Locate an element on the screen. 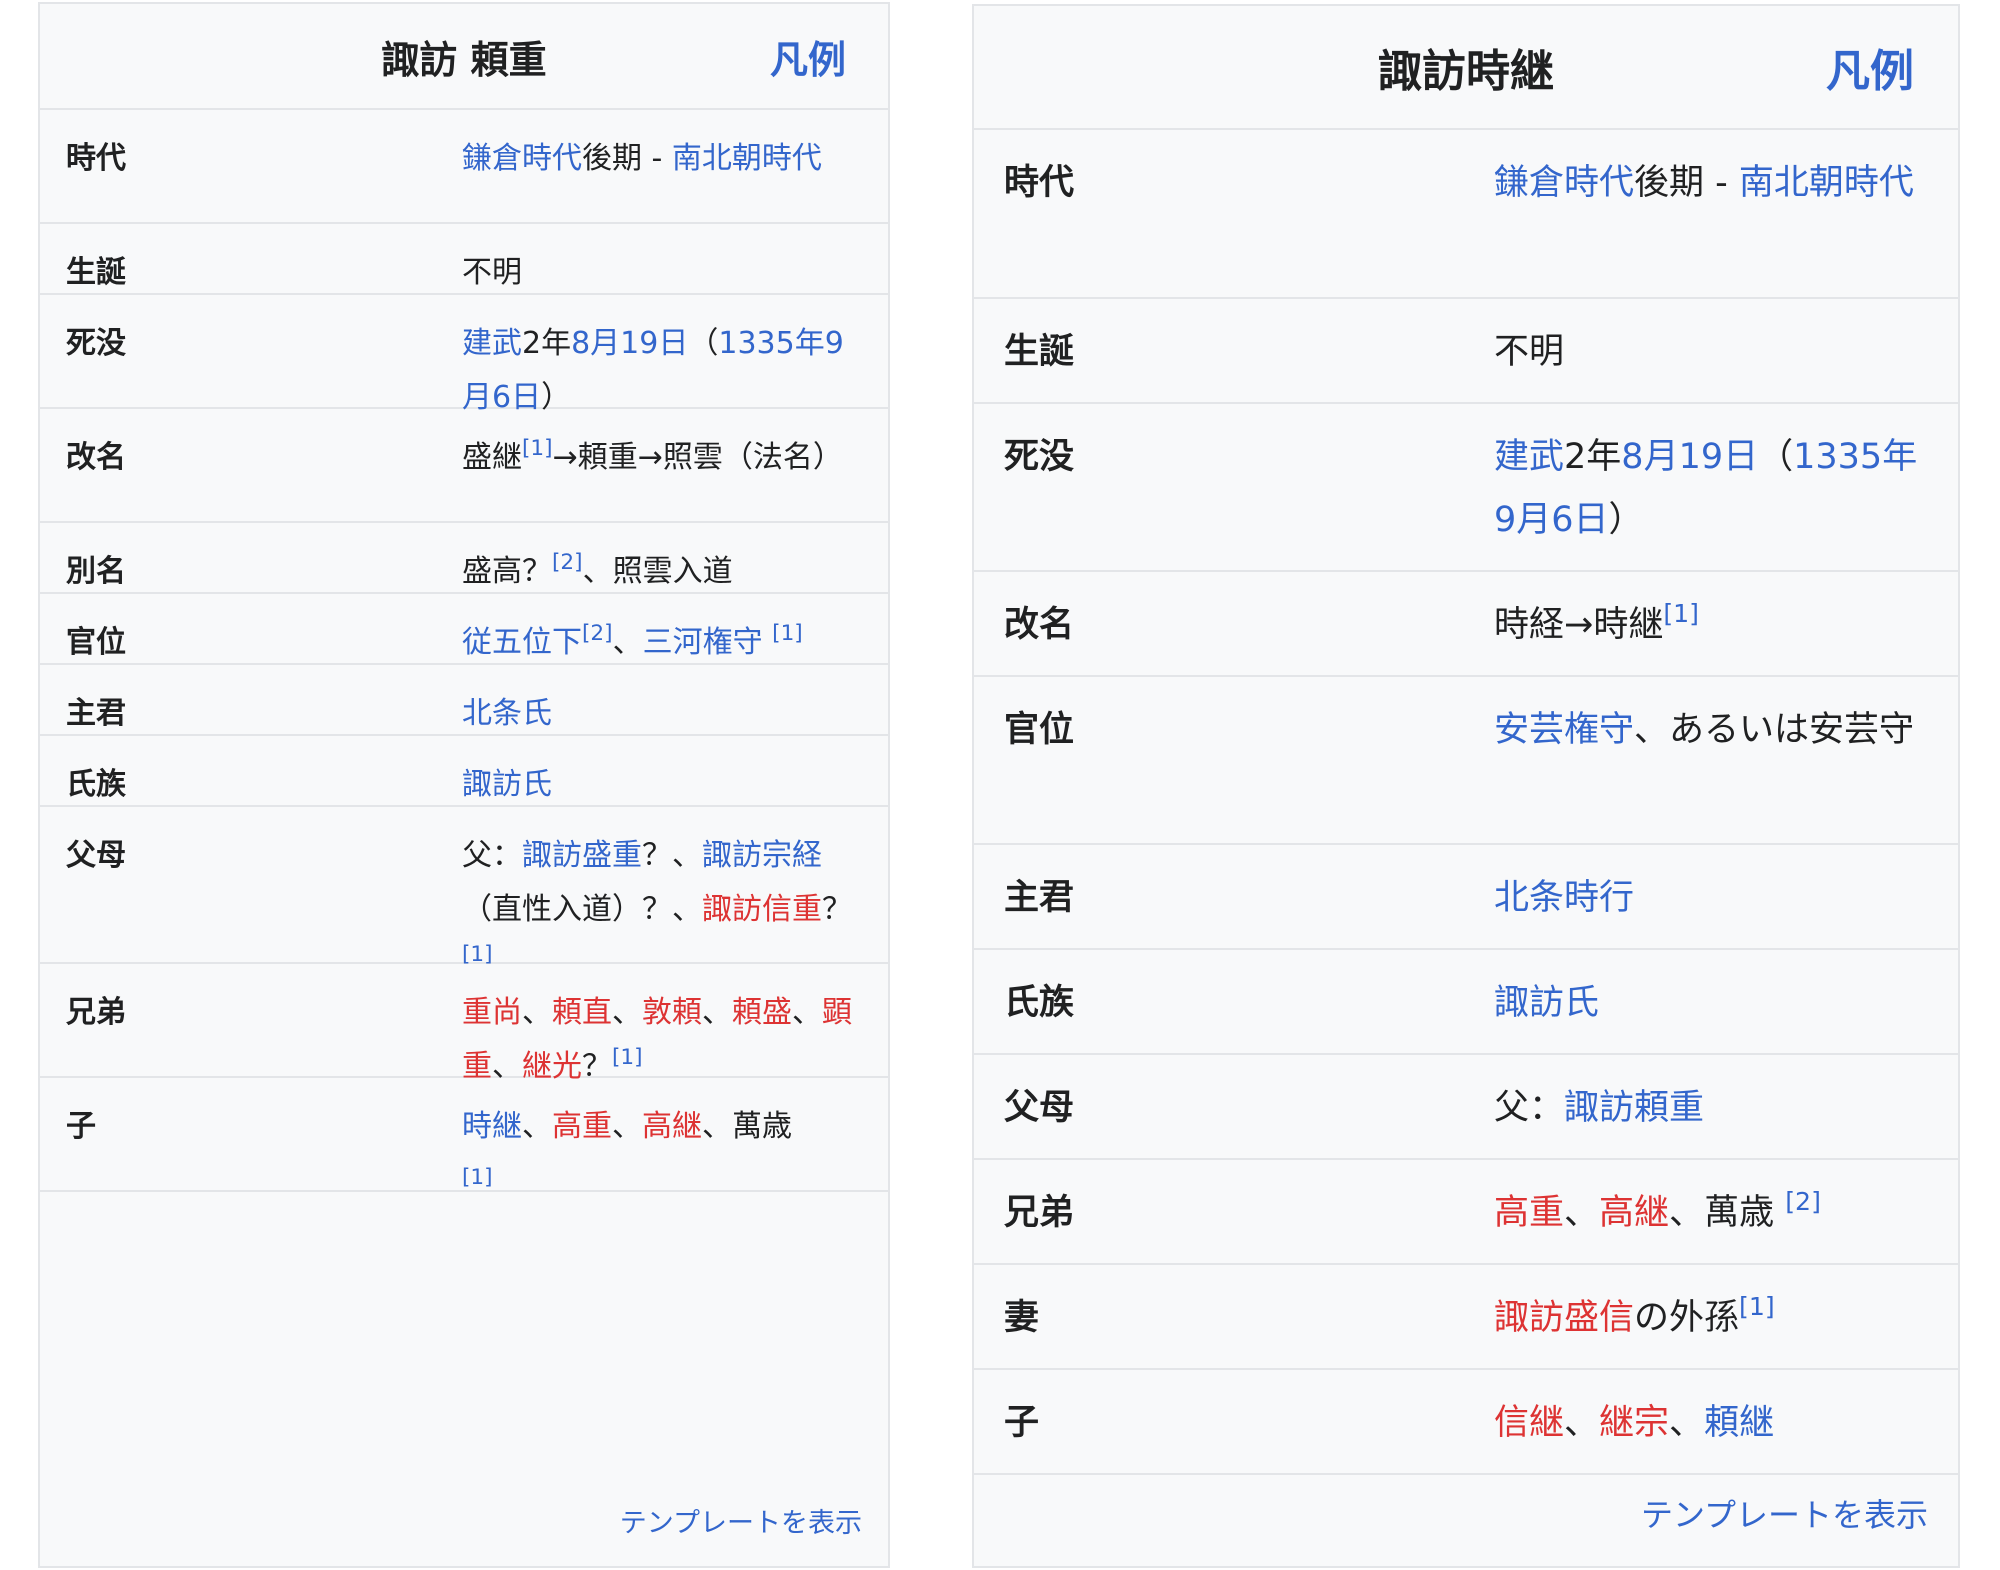  row-birth: 生誕 不明 is located at coordinates (1466, 351).